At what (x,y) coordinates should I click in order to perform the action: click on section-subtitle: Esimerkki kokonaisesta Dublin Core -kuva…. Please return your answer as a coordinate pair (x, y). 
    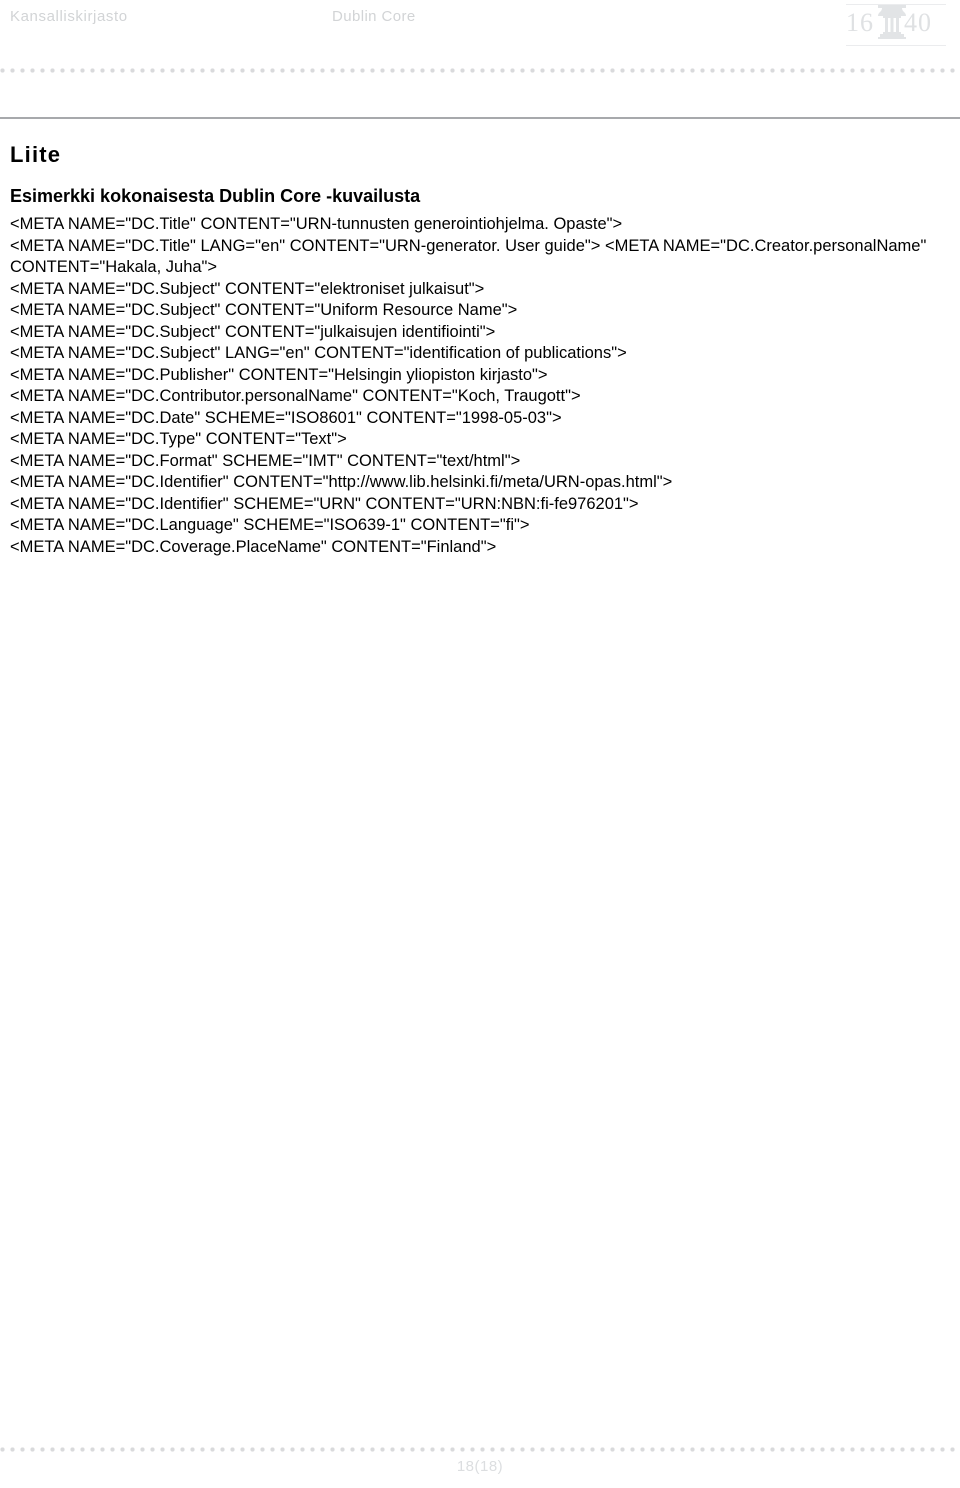
    Looking at the image, I should click on (215, 196).